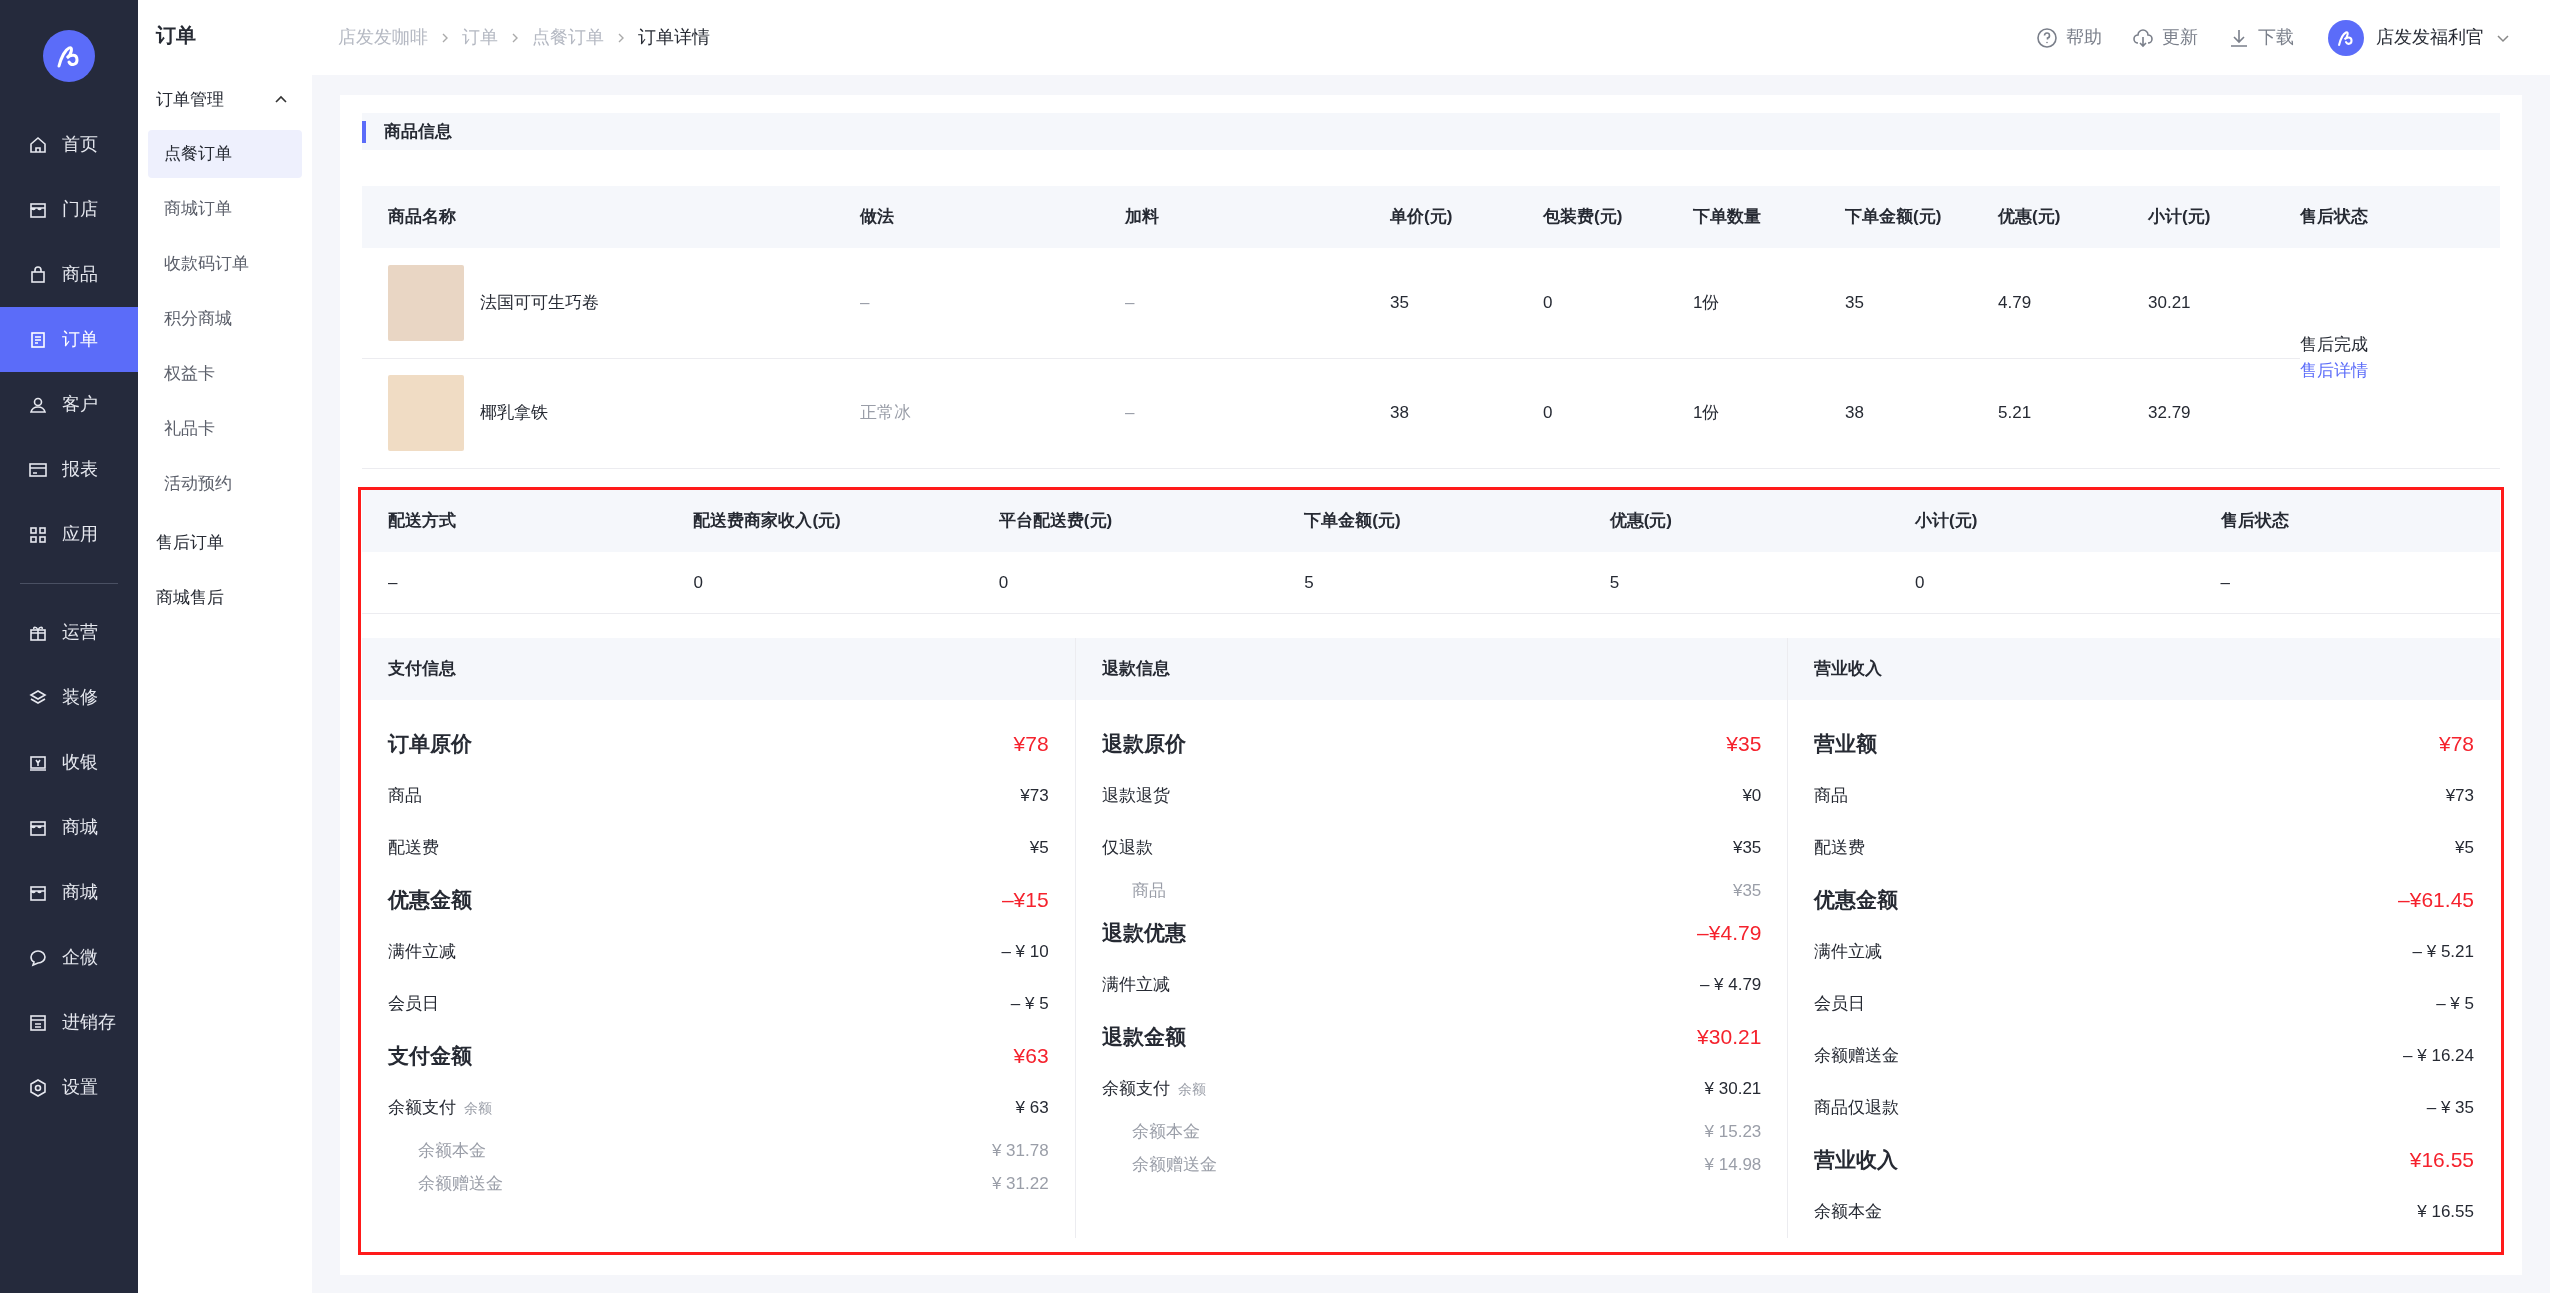 The image size is (2550, 1293). Describe the element at coordinates (1733, 1131) in the screenshot. I see `amount: ¥ 15.23` at that location.